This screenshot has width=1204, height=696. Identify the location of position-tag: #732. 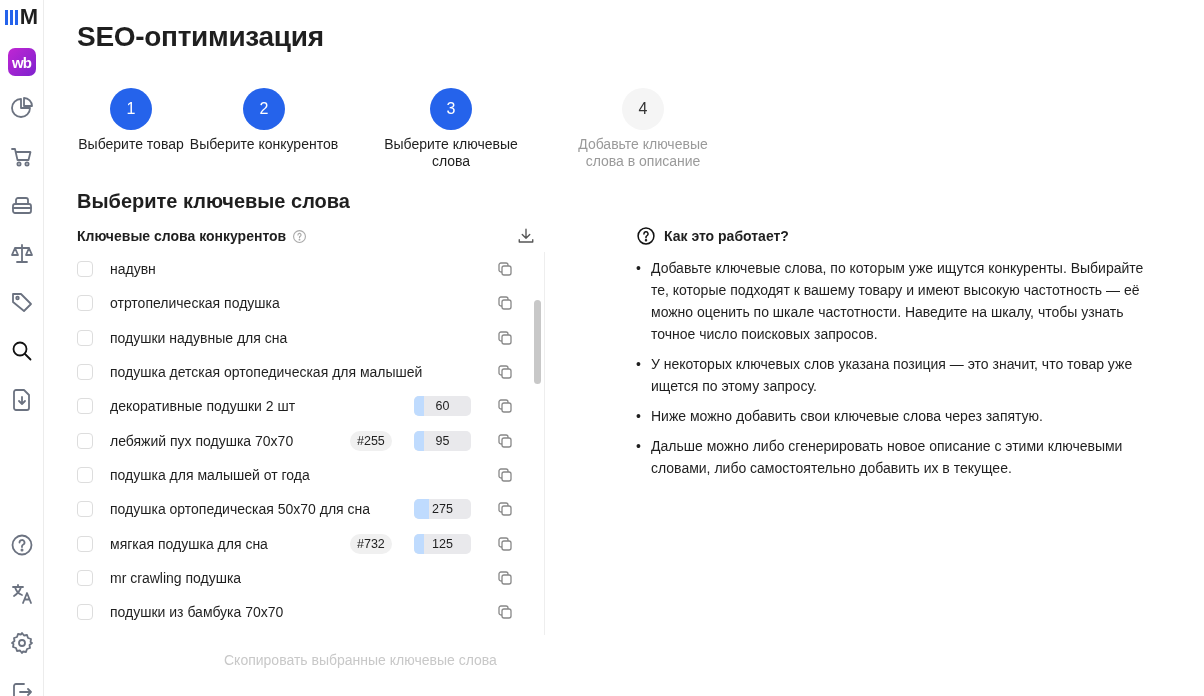
(371, 543).